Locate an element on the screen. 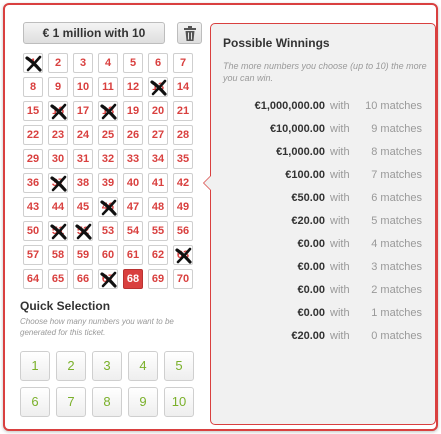 The height and width of the screenshot is (434, 441). number-cell-62: 62 is located at coordinates (158, 255).